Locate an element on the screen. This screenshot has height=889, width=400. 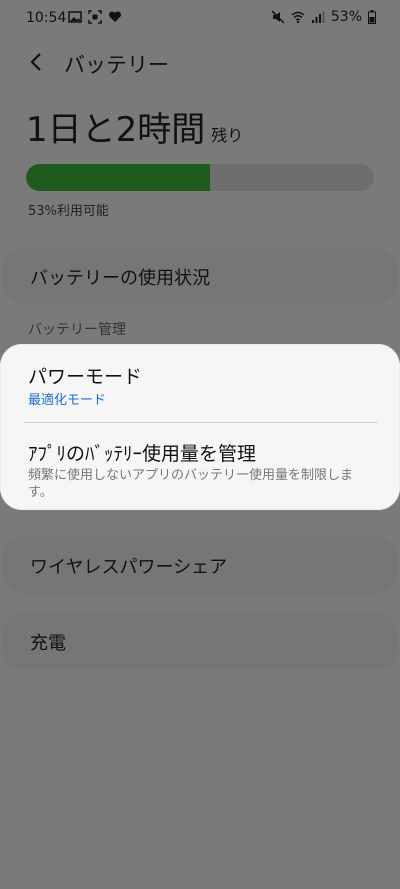
battery-time-remaining: 1日と2時間 残り is located at coordinates (134, 130).